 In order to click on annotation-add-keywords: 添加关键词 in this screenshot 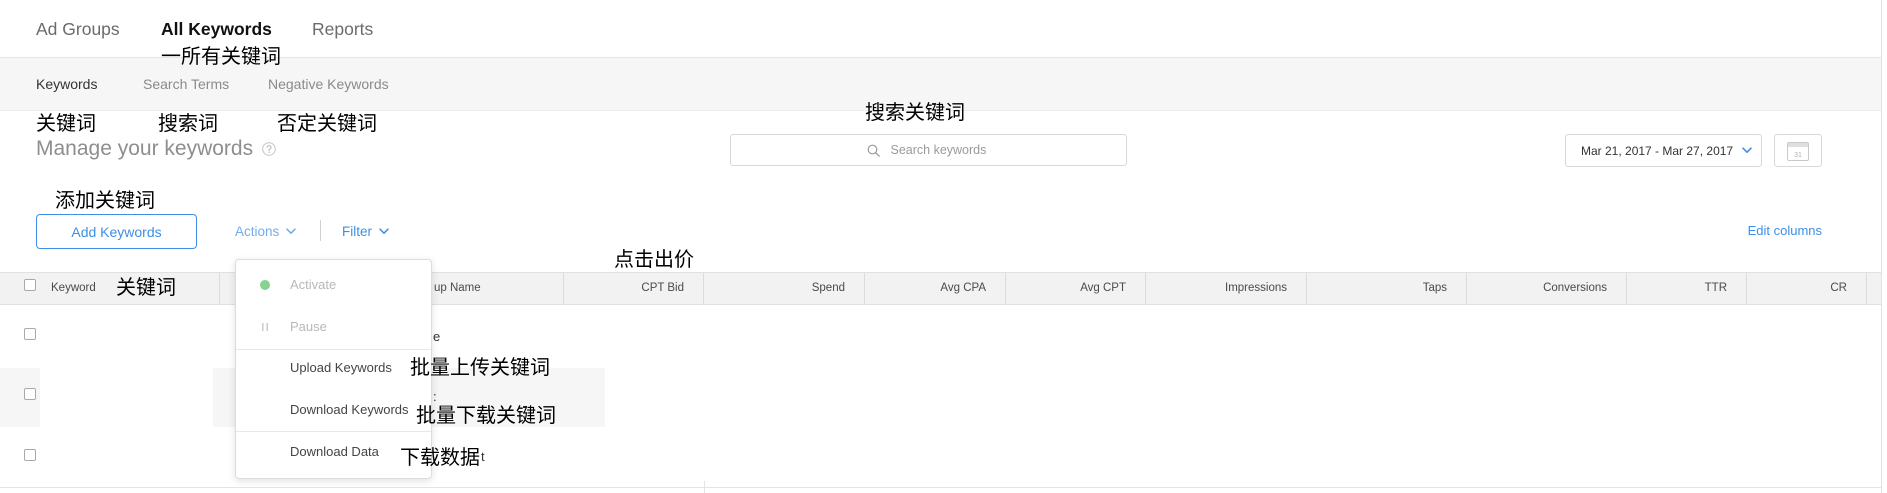, I will do `click(105, 200)`.